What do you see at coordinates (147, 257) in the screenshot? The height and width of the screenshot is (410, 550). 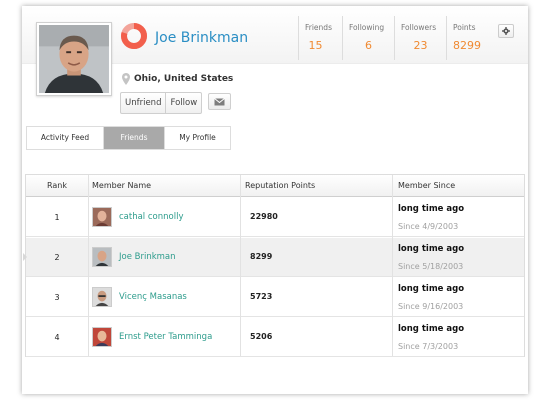 I see `member-name-link: Joe Brinkman` at bounding box center [147, 257].